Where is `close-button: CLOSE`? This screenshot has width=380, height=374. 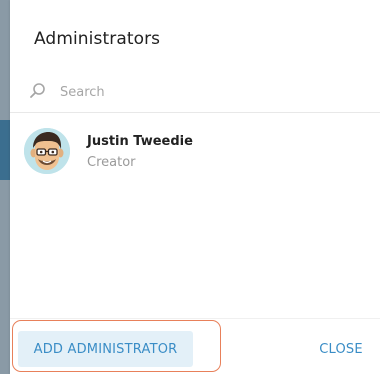 close-button: CLOSE is located at coordinates (341, 349).